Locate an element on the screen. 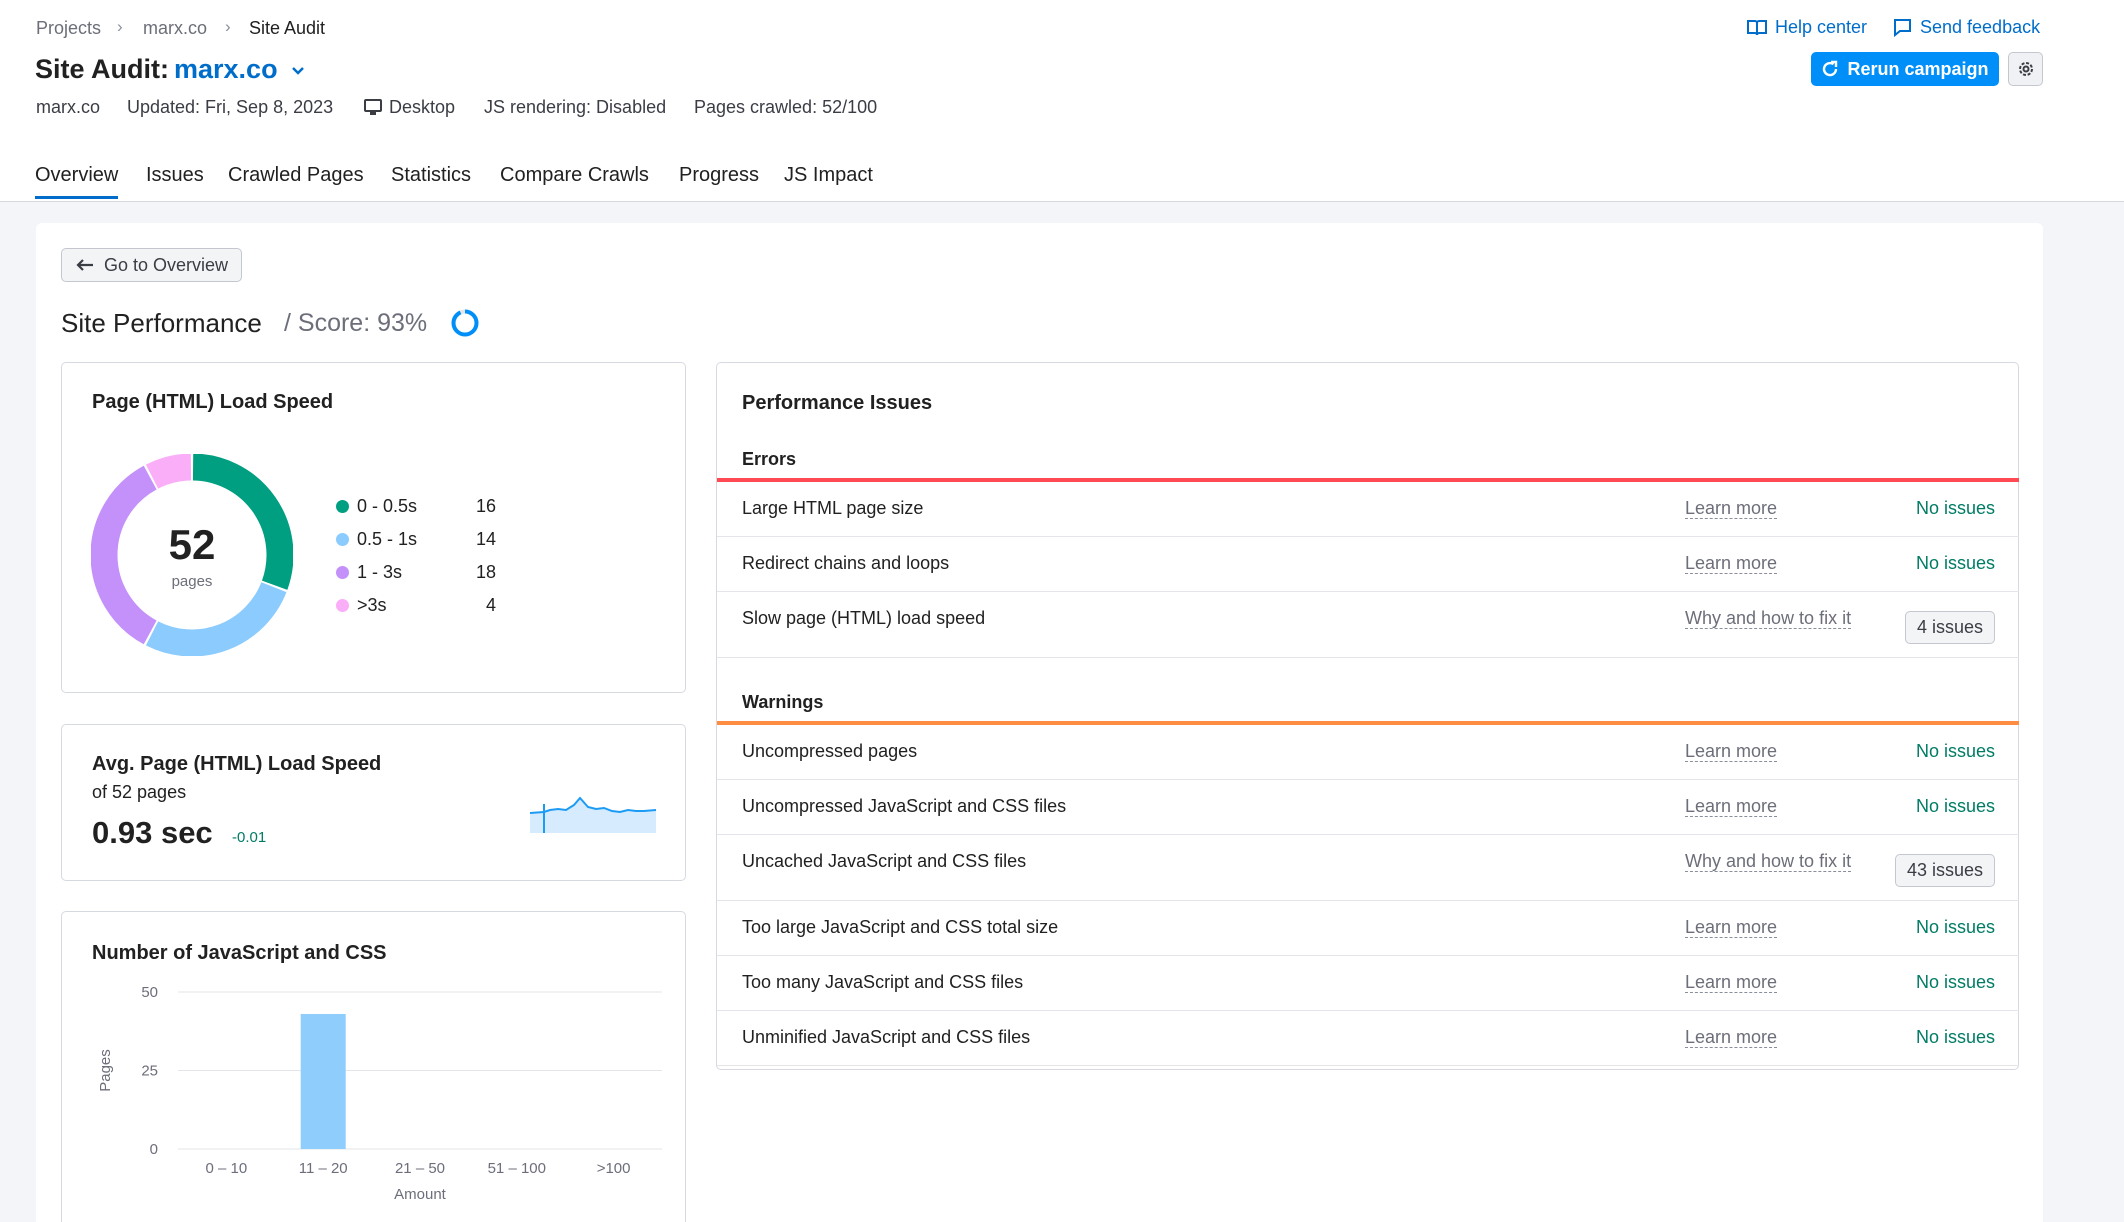  load-speed-legend: 0 - 0.5s 16 0.5 - 1s 14 1 - 3s 18 >3s 4 is located at coordinates (416, 556).